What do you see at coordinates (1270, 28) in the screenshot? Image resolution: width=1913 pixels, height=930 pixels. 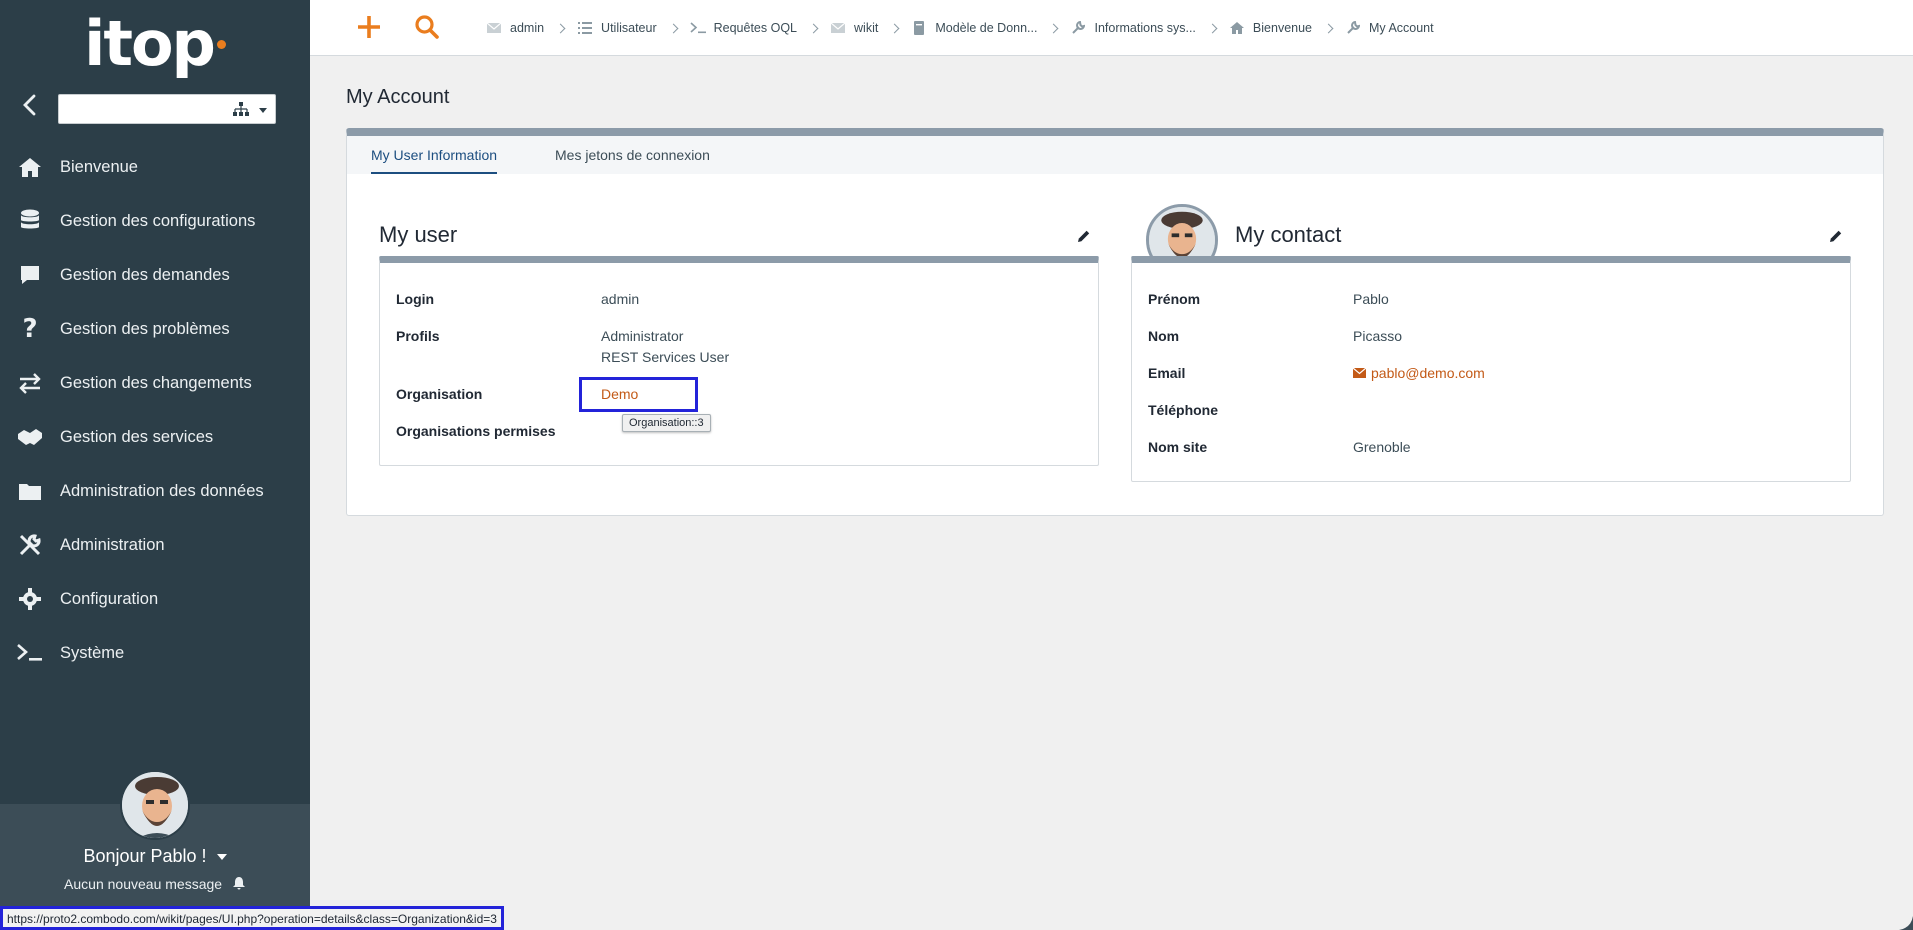 I see `breadcrumb-item-bienvenue: Bienvenue` at bounding box center [1270, 28].